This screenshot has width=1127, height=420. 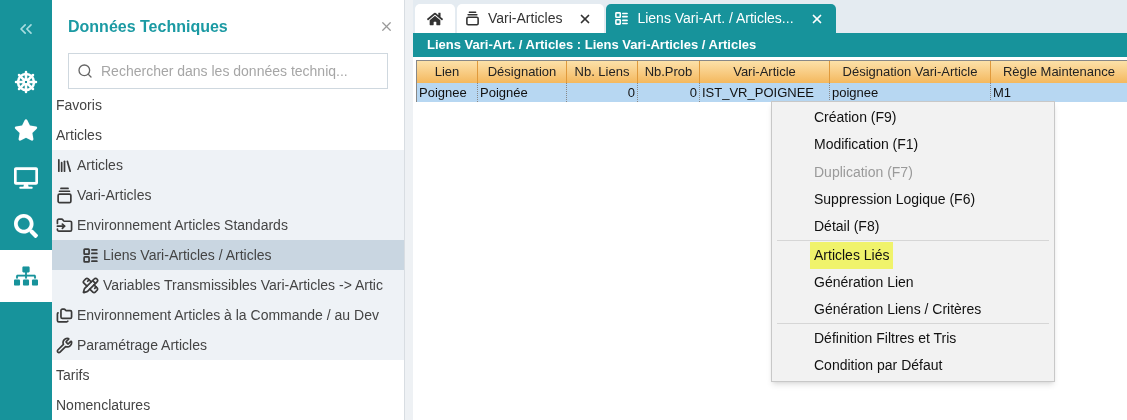 I want to click on tools-icon, so click(x=90, y=285).